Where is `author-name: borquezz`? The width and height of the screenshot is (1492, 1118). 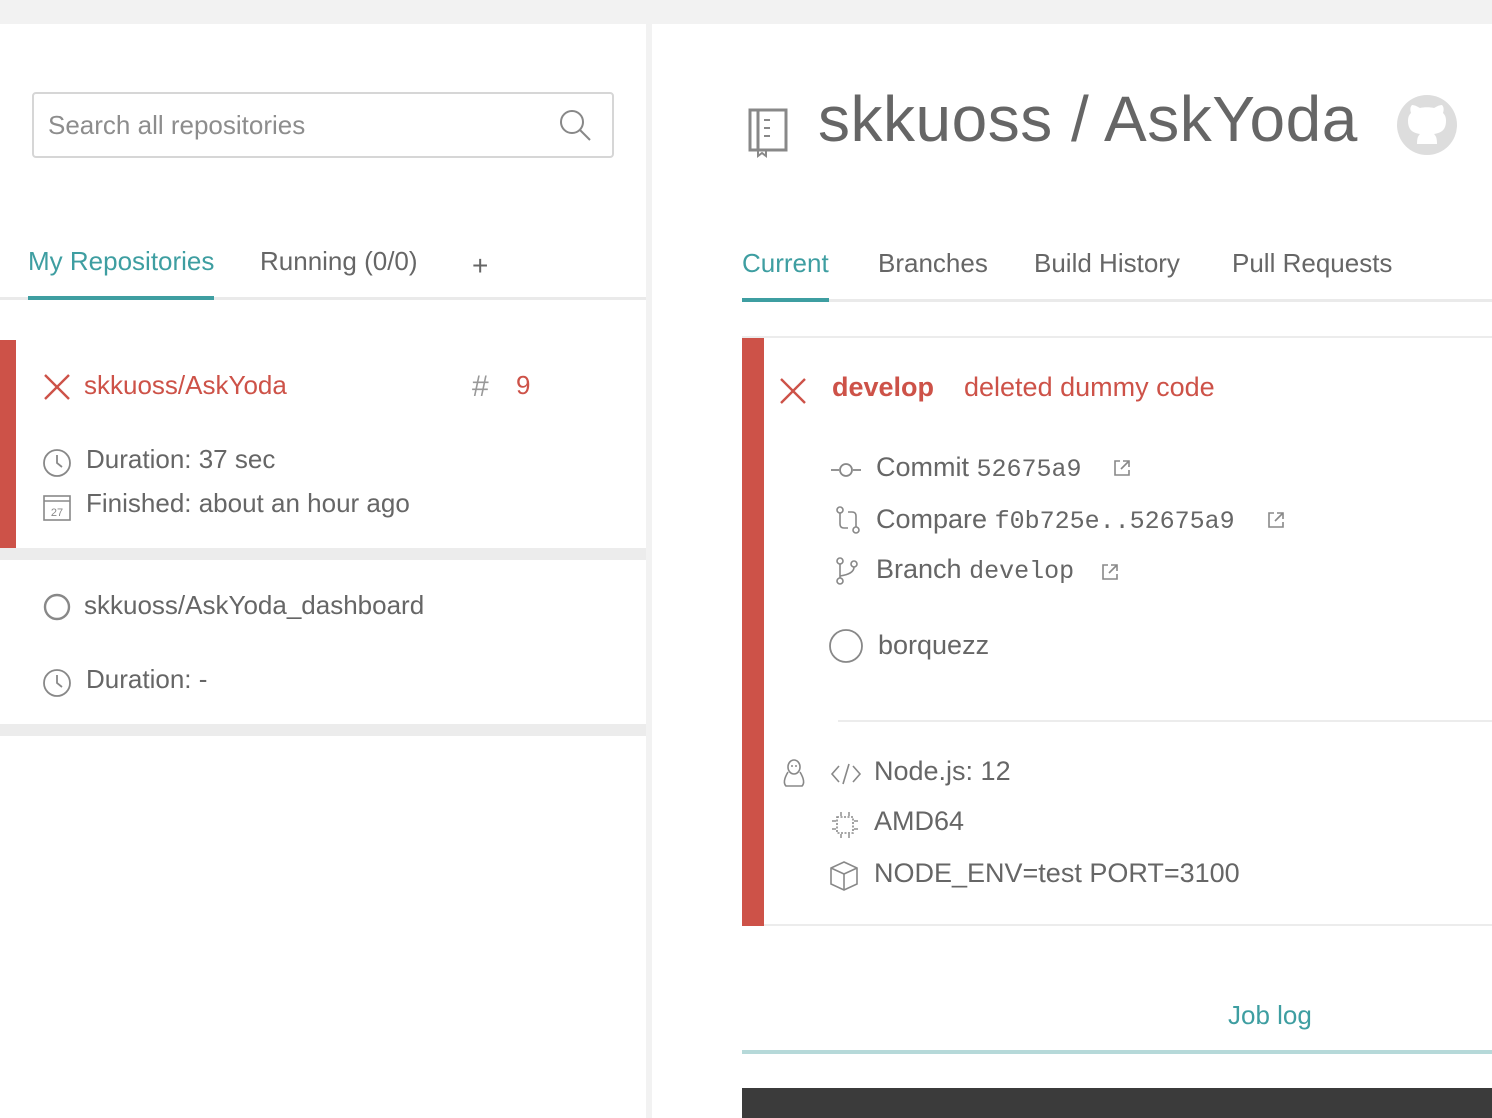 author-name: borquezz is located at coordinates (934, 645).